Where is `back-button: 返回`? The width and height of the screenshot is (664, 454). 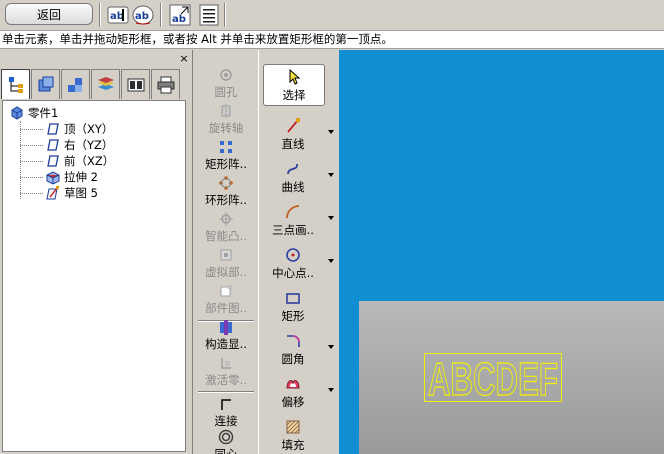 back-button: 返回 is located at coordinates (49, 14).